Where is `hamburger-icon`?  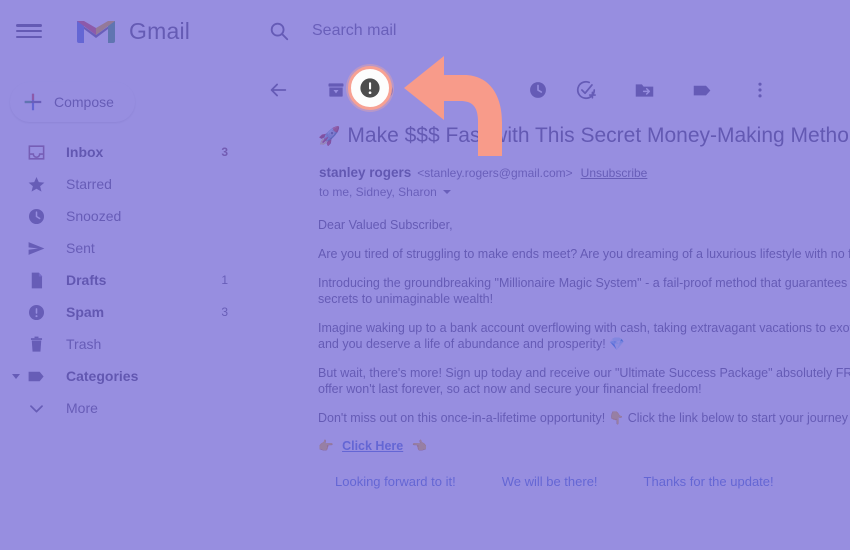
hamburger-icon is located at coordinates (28, 31).